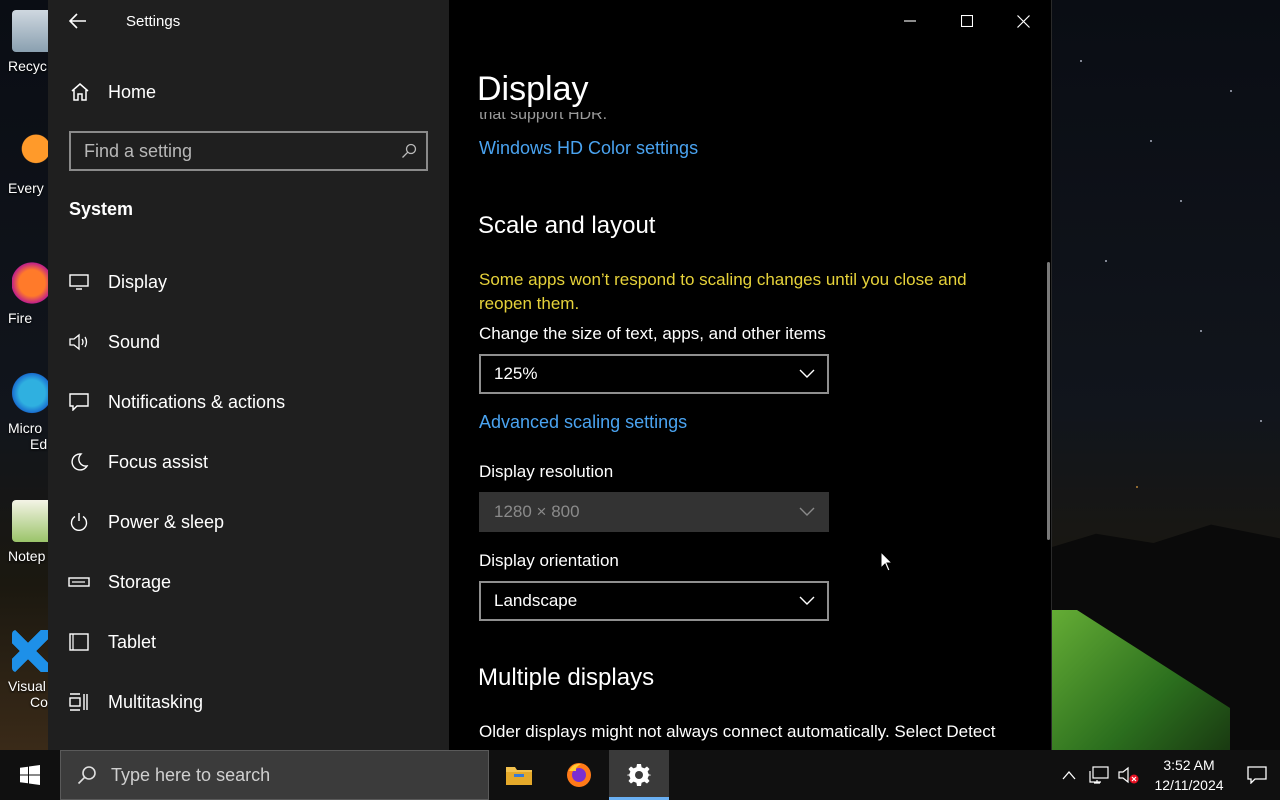 The image size is (1280, 800). What do you see at coordinates (32, 393) in the screenshot?
I see `edge-icon` at bounding box center [32, 393].